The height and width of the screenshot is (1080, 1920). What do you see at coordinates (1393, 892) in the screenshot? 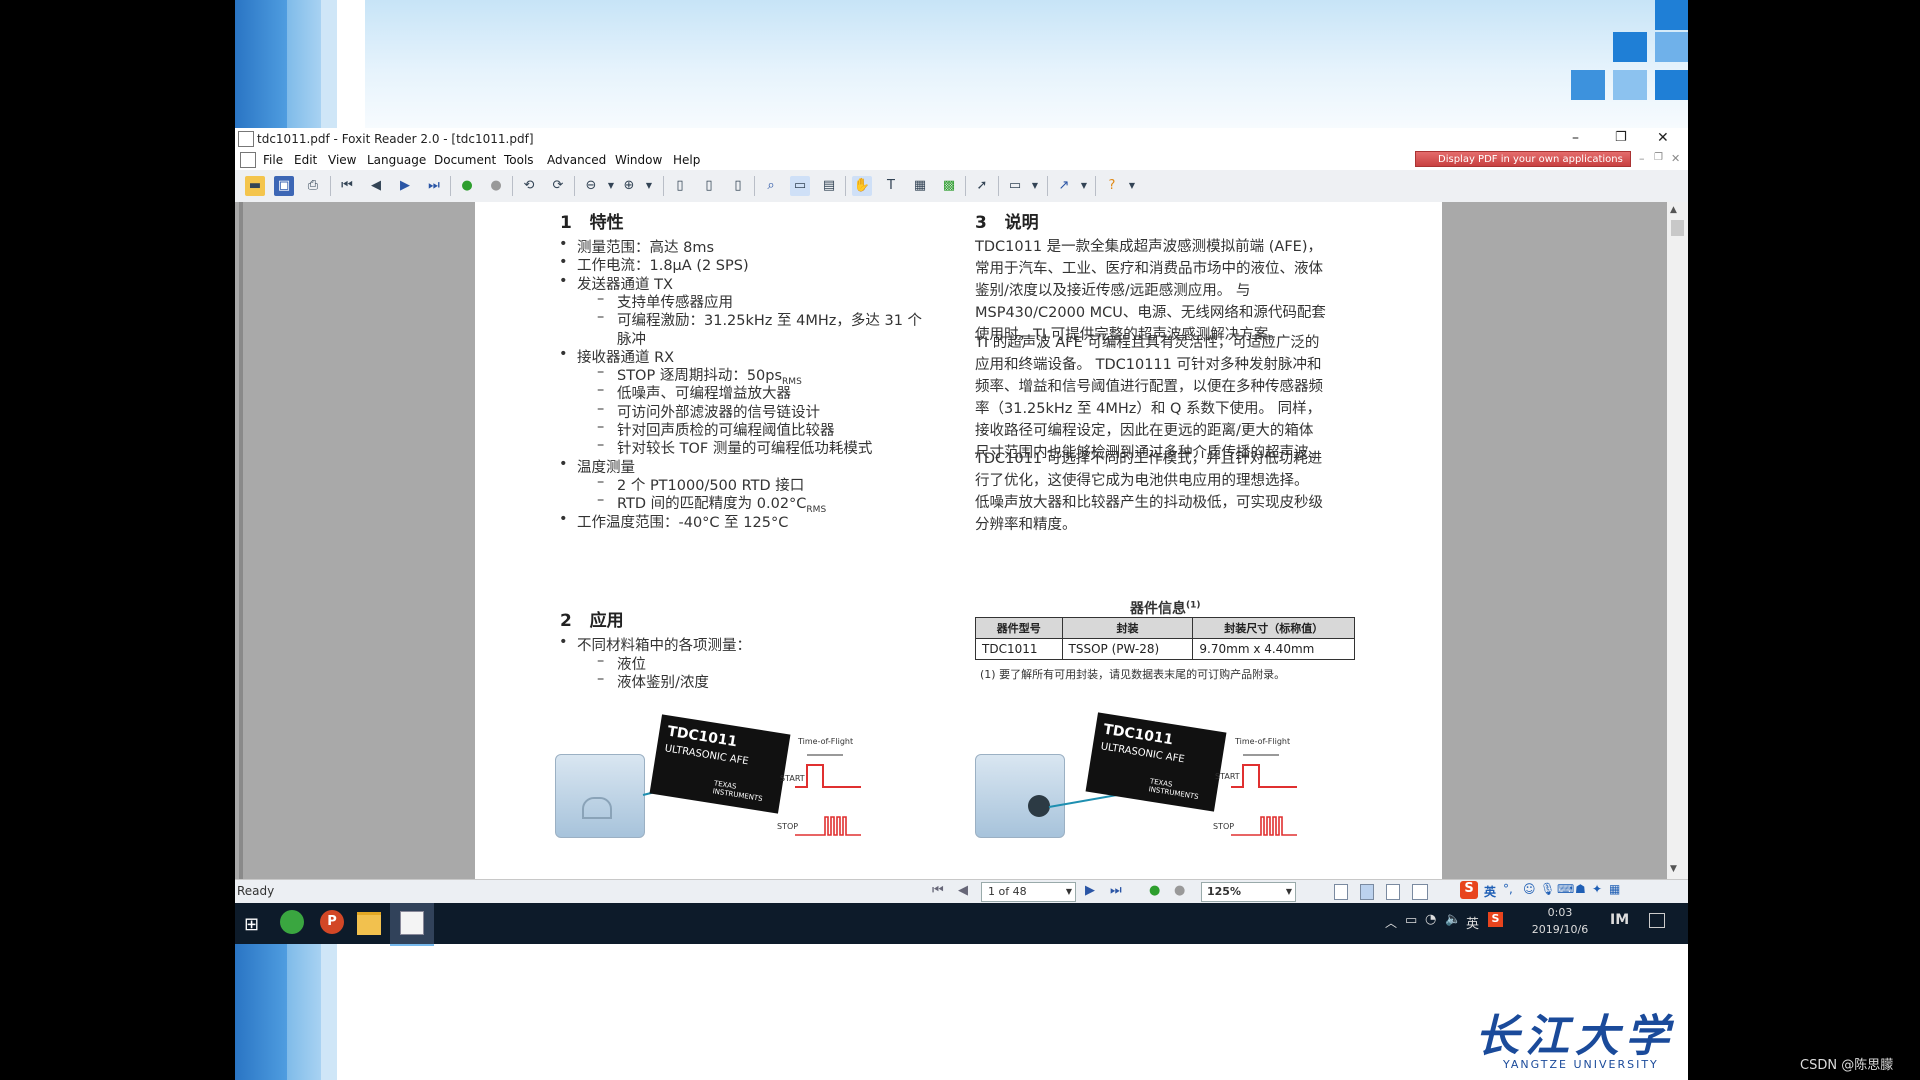
I see `facing-view-icon` at bounding box center [1393, 892].